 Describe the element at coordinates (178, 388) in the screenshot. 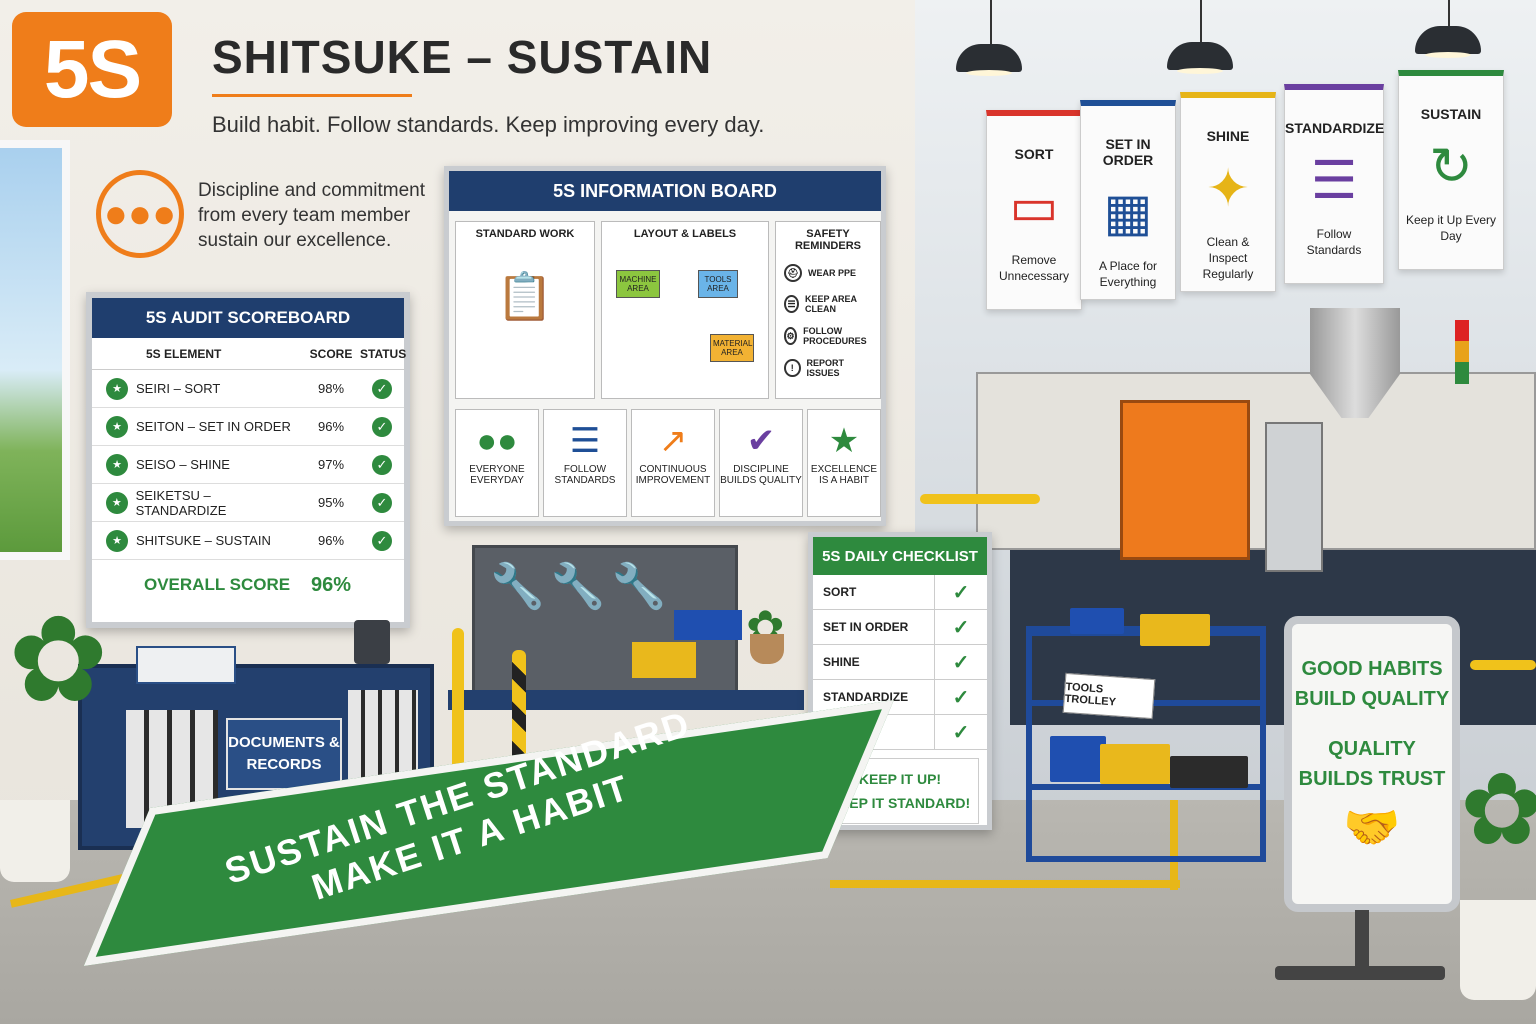

I see `element-name: SEIRI – SORT` at that location.